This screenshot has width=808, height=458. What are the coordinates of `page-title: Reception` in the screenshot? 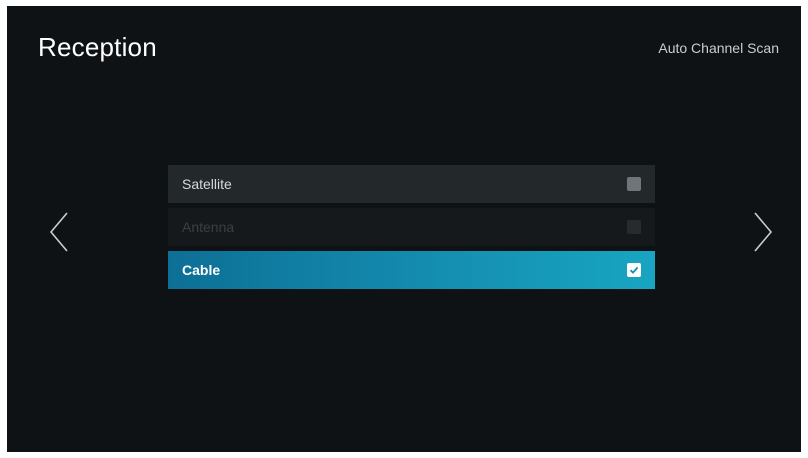 It's located at (97, 47).